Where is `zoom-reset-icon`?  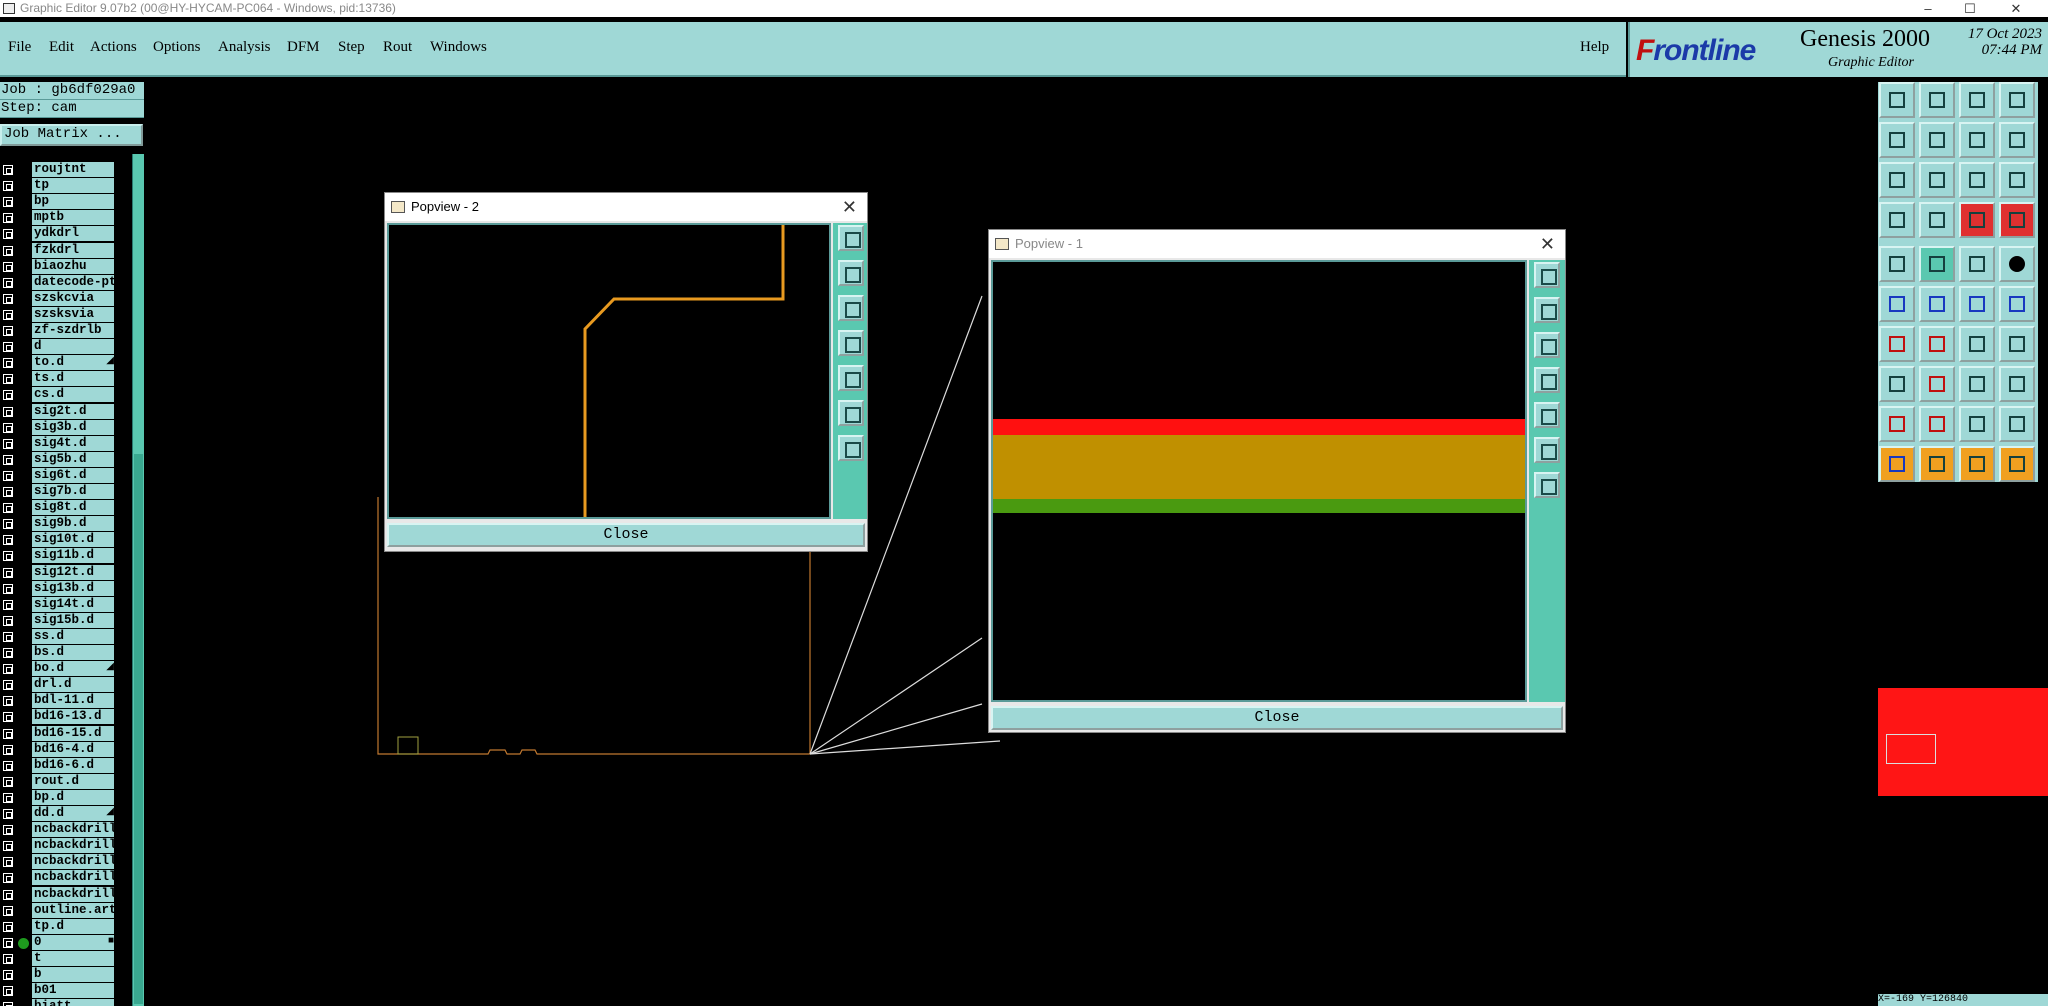
zoom-reset-icon is located at coordinates (1937, 180).